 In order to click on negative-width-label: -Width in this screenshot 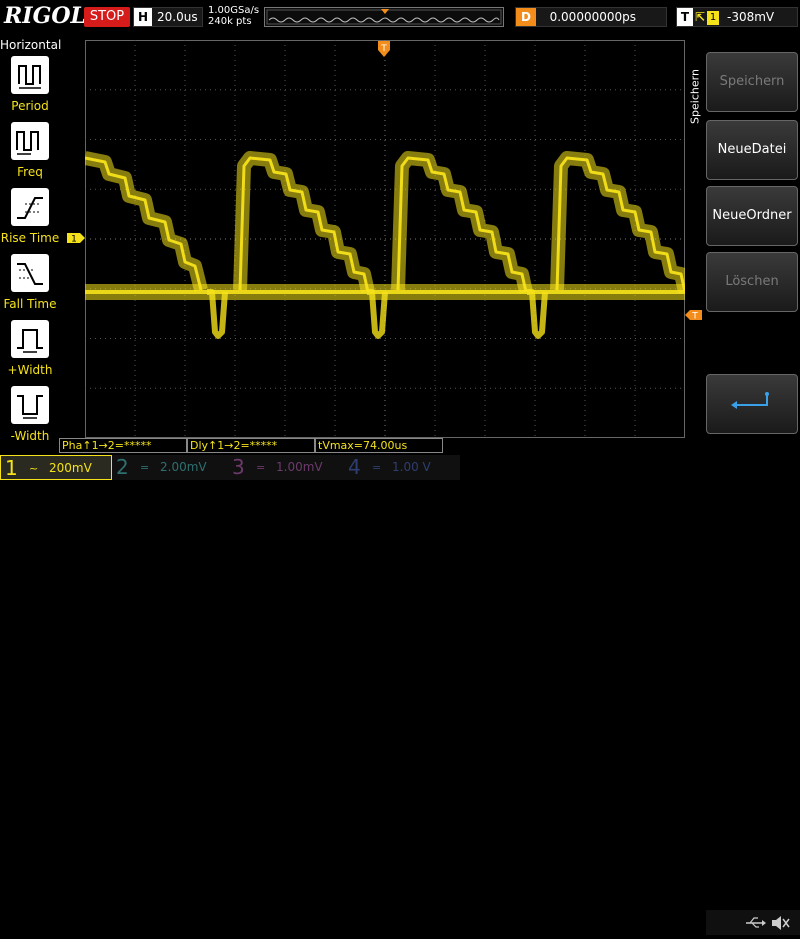, I will do `click(30, 436)`.